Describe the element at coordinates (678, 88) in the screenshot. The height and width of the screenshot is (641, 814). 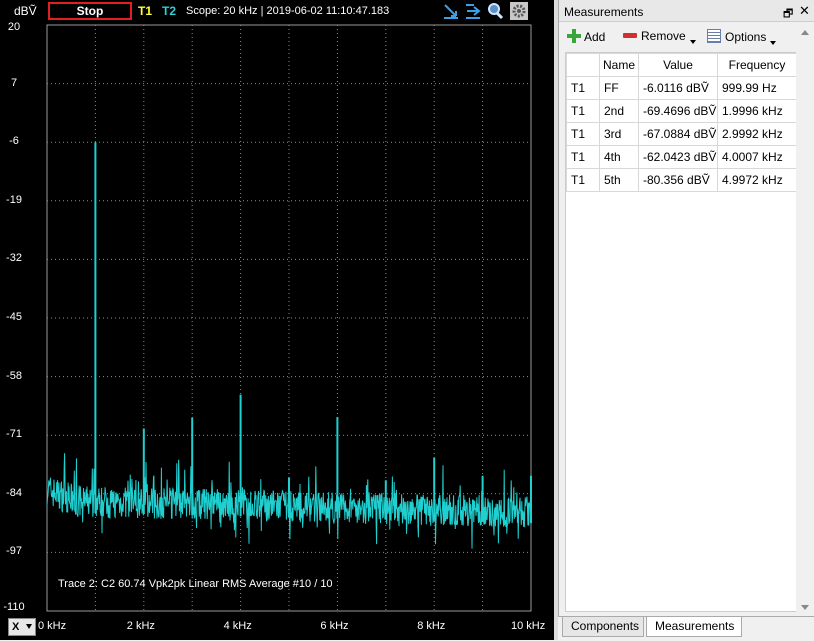
I see `cell-value: -6.0116 dBṼ` at that location.